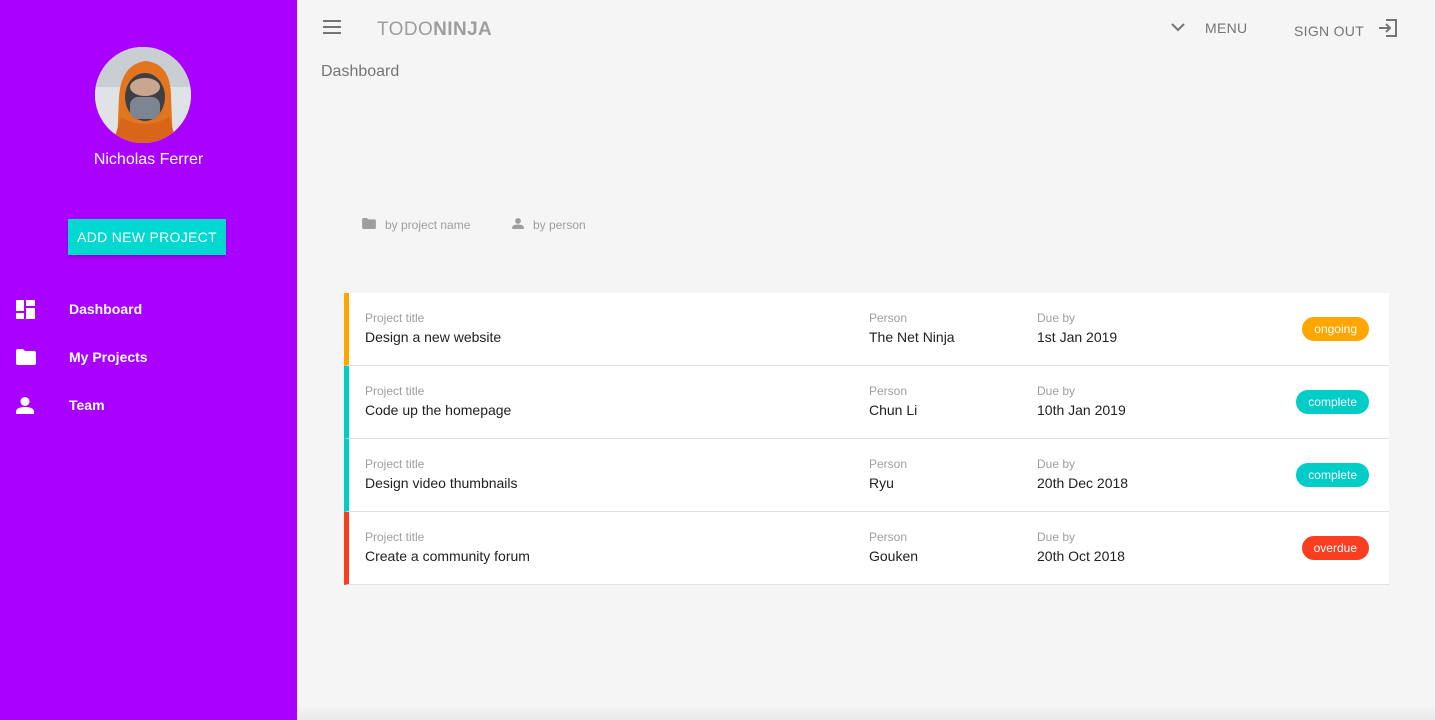 Image resolution: width=1435 pixels, height=720 pixels. Describe the element at coordinates (25, 309) in the screenshot. I see `dashboard-icon` at that location.